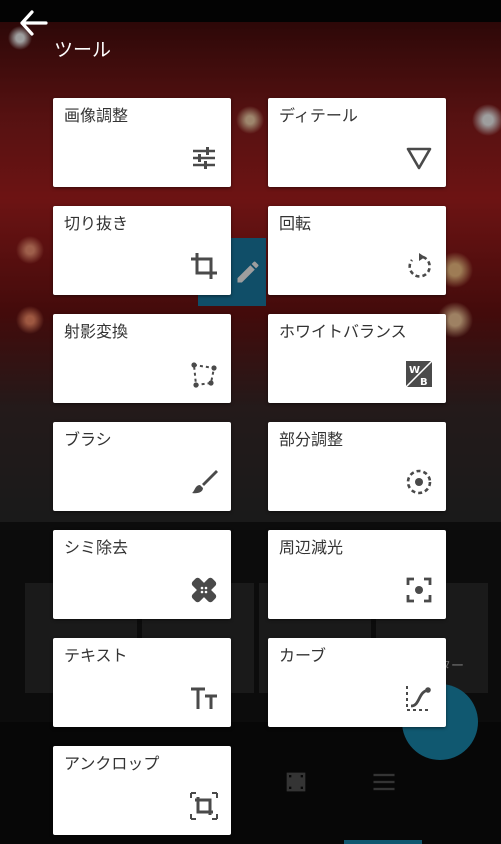 Image resolution: width=501 pixels, height=844 pixels. What do you see at coordinates (204, 374) in the screenshot?
I see `perspective-icon` at bounding box center [204, 374].